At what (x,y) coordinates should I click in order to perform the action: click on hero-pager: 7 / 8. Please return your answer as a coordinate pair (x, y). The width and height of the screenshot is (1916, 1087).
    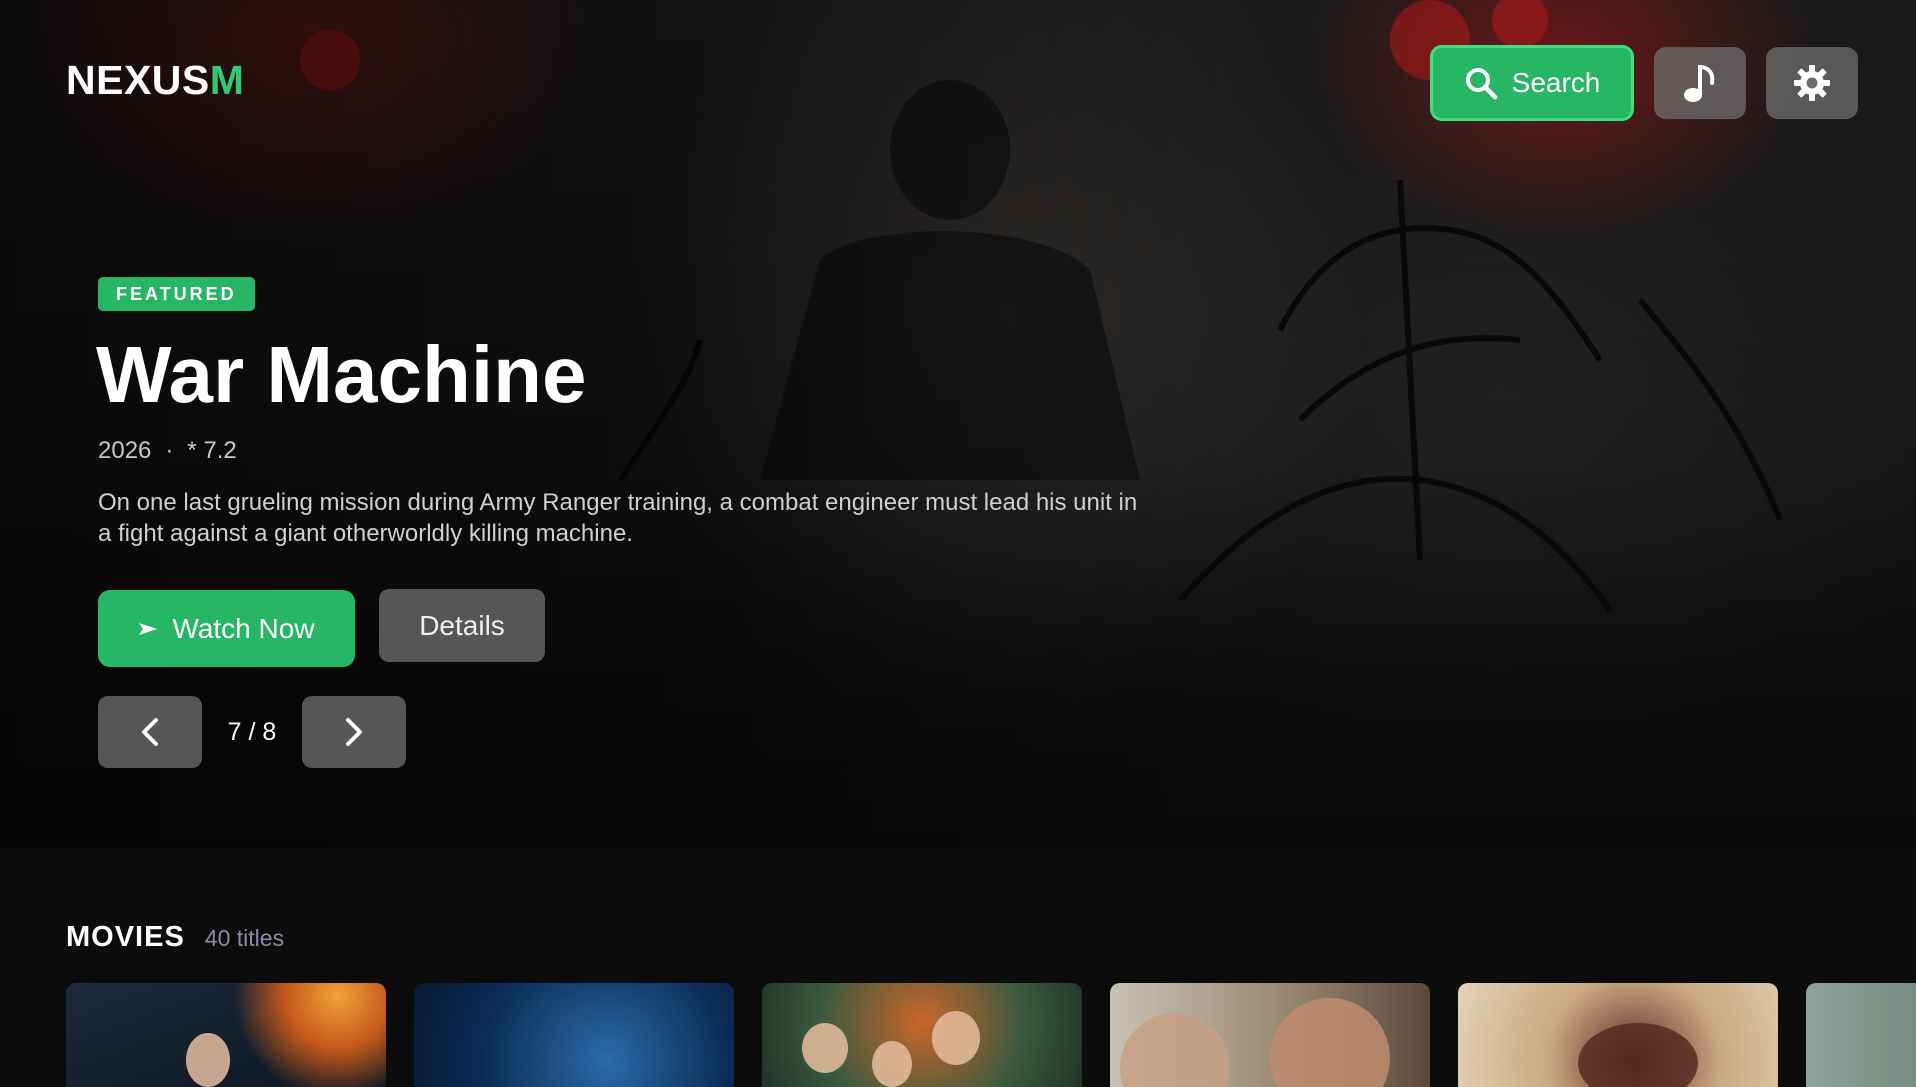
    Looking at the image, I should click on (252, 732).